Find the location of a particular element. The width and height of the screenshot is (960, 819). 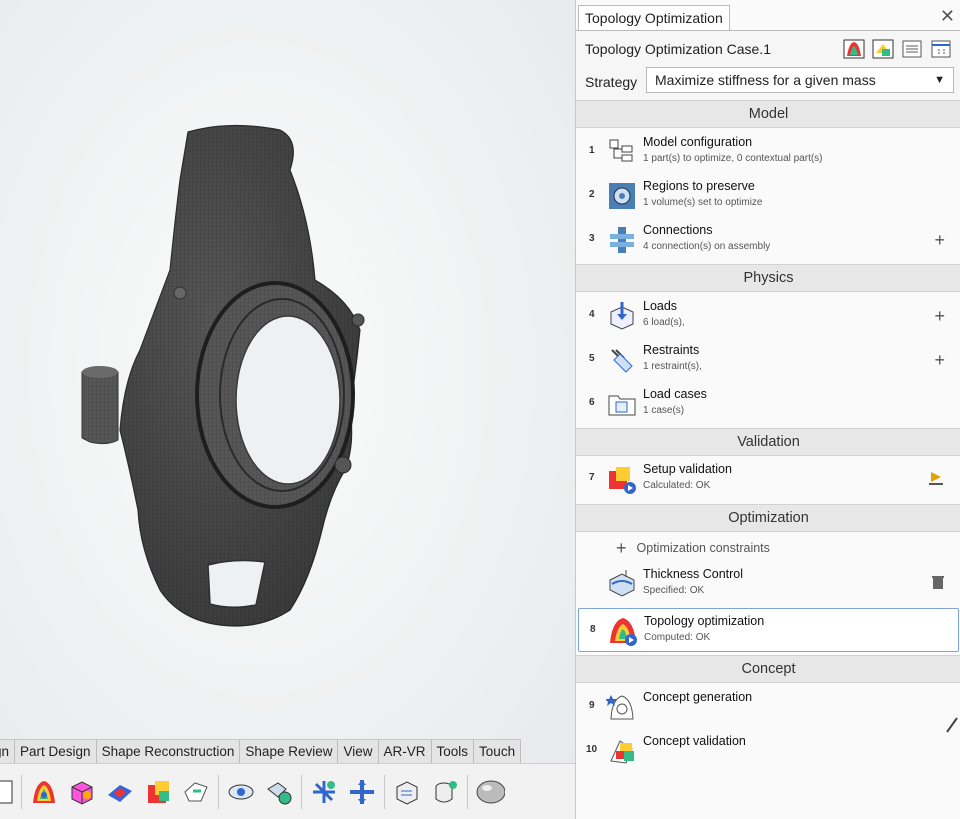

section-physics: Physics is located at coordinates (768, 278).